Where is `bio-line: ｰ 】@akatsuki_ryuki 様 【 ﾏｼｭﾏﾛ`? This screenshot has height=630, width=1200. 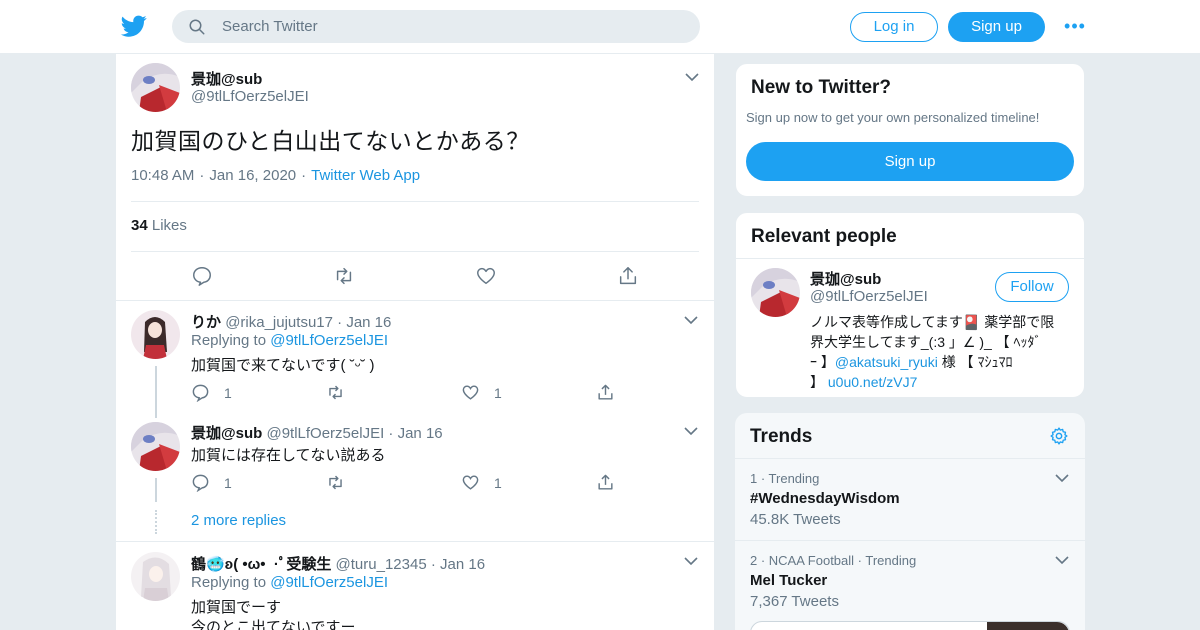 bio-line: ｰ 】@akatsuki_ryuki 様 【 ﾏｼｭﾏﾛ is located at coordinates (932, 362).